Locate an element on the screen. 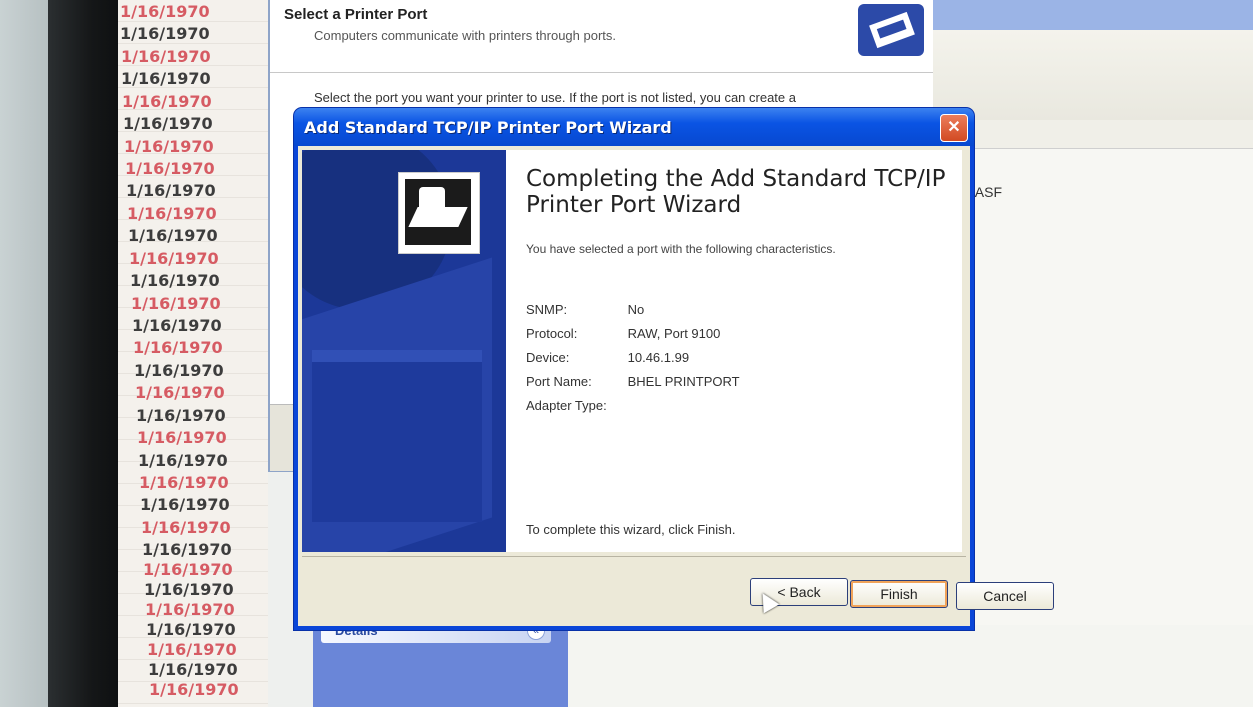 Image resolution: width=1253 pixels, height=707 pixels. property-value: 10.46.1.99 is located at coordinates (658, 357).